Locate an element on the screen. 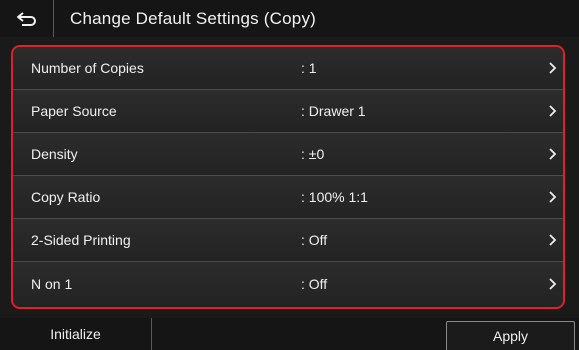  back-arrow-icon is located at coordinates (26, 18).